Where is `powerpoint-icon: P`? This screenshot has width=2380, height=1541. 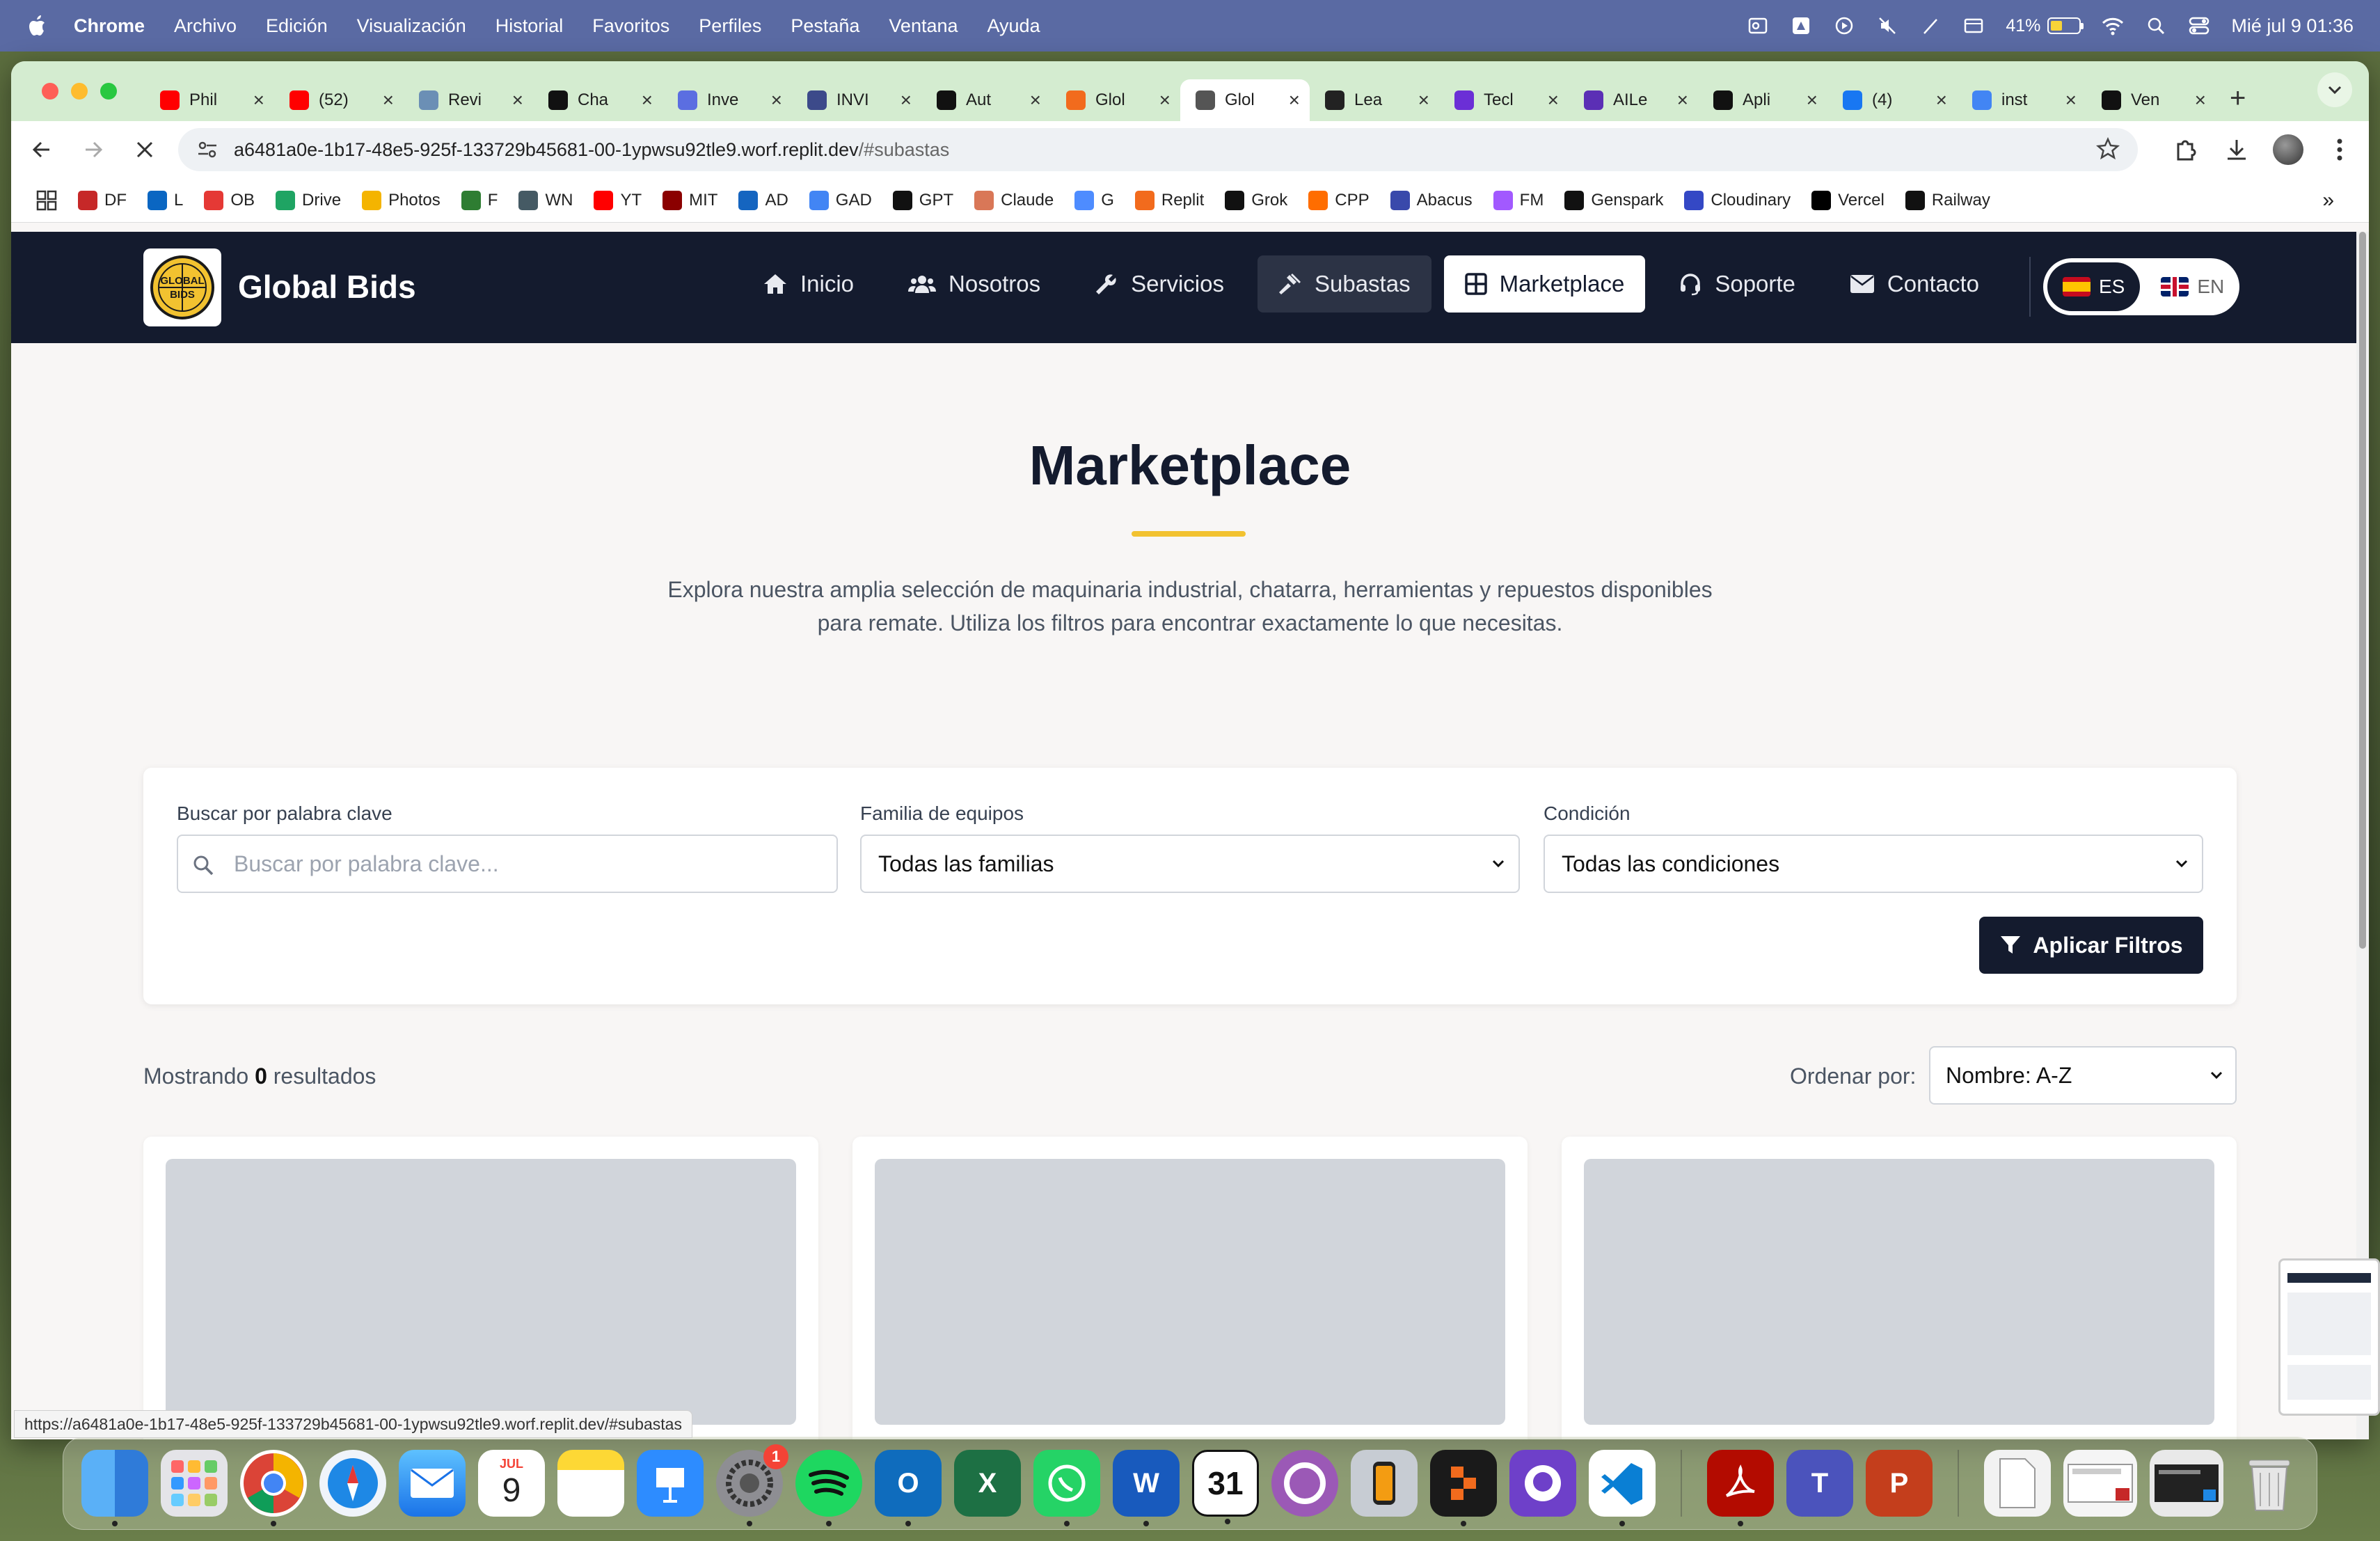 powerpoint-icon: P is located at coordinates (1900, 1483).